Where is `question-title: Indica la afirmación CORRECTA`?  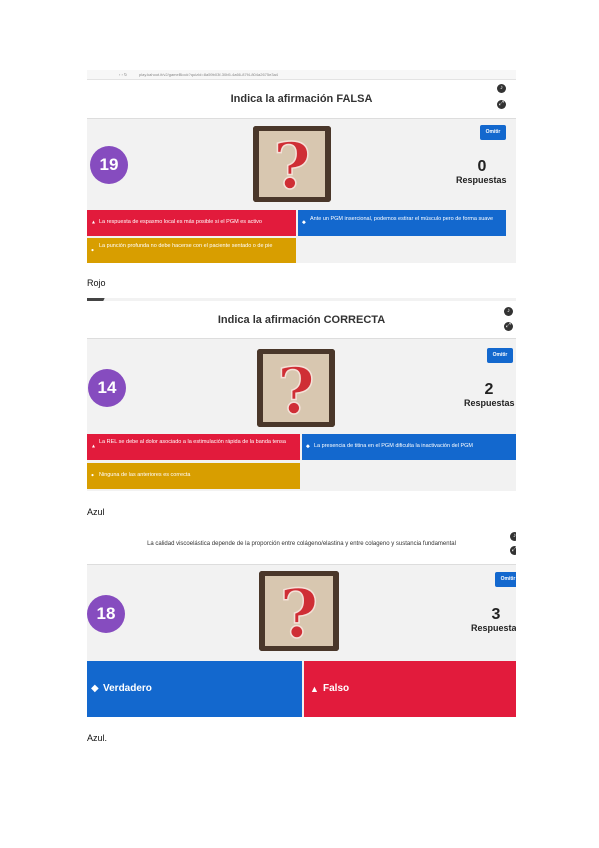 question-title: Indica la afirmación CORRECTA is located at coordinates (301, 320).